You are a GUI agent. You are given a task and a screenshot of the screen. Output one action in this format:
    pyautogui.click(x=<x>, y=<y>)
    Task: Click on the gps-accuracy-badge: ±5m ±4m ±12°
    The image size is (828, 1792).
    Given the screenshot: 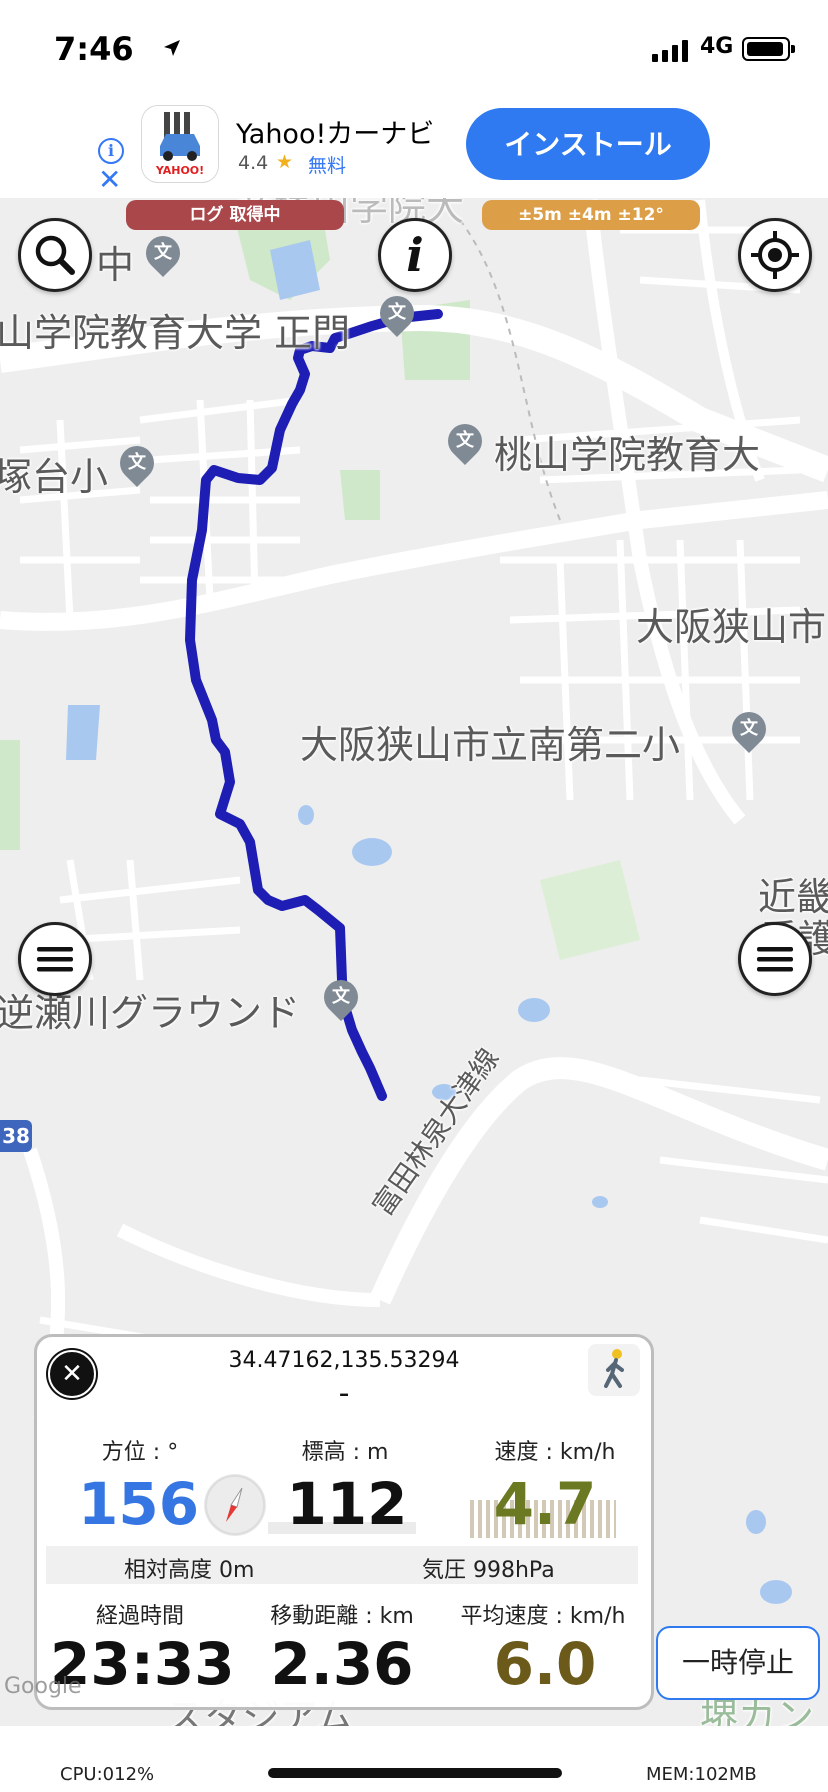 What is the action you would take?
    pyautogui.click(x=591, y=215)
    